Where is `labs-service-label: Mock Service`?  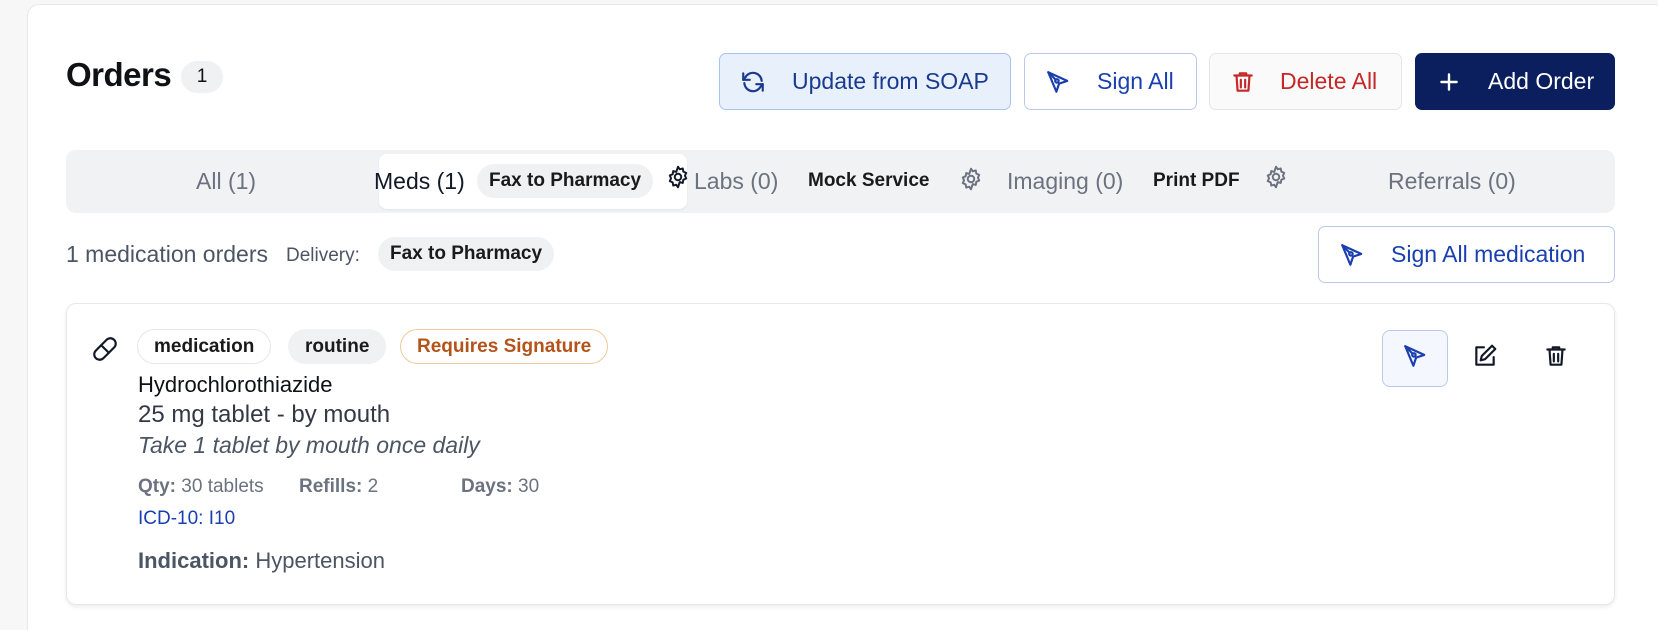
labs-service-label: Mock Service is located at coordinates (868, 181).